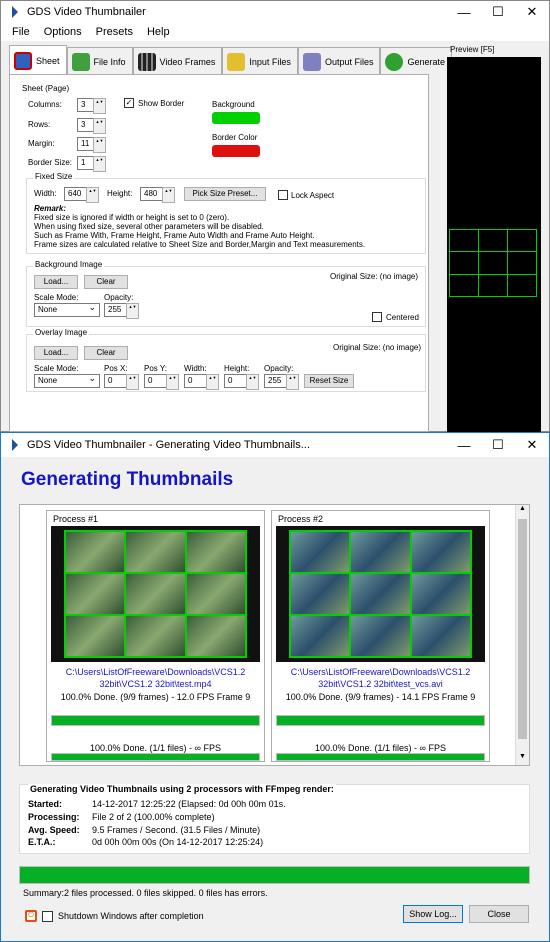 This screenshot has height=942, width=550. Describe the element at coordinates (54, 830) in the screenshot. I see `avg-speed-label: Avg. Speed:` at that location.